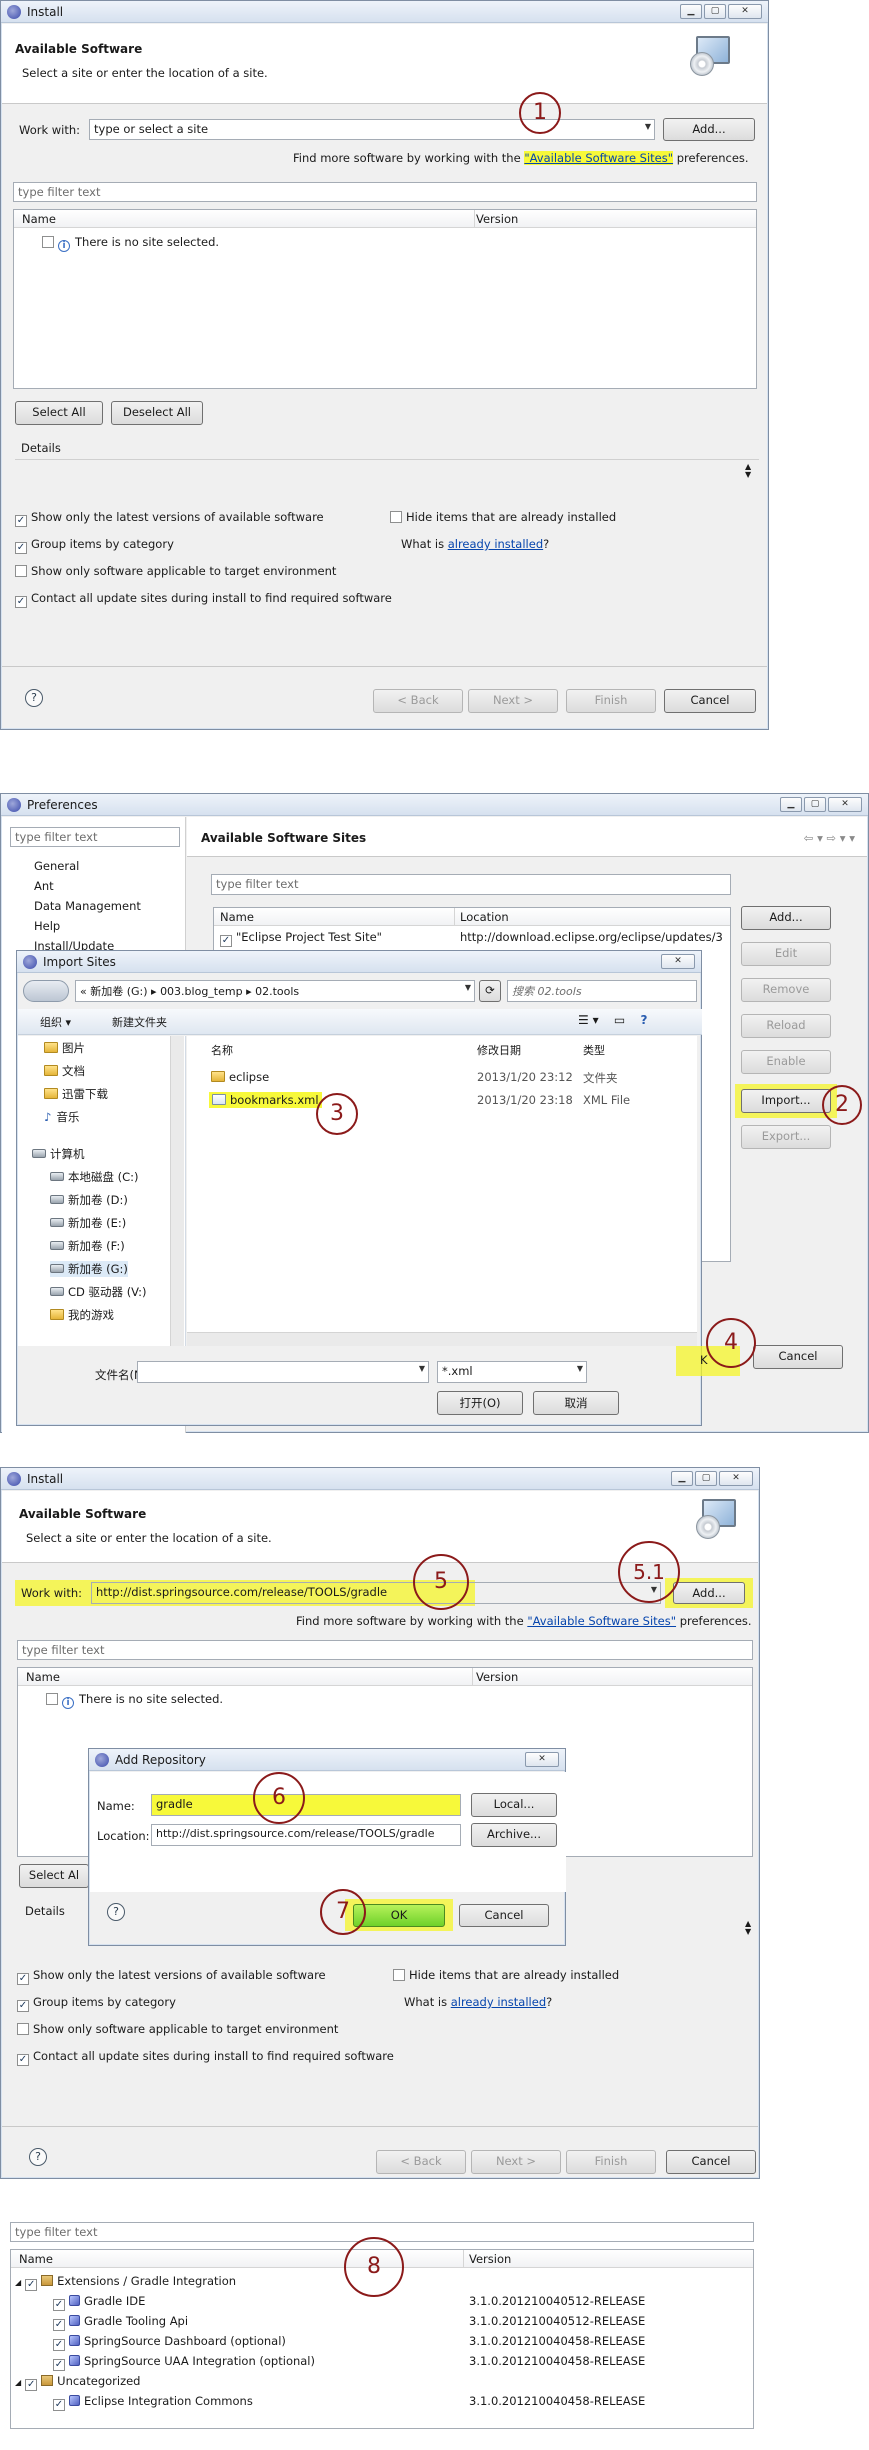 This screenshot has height=2450, width=869. What do you see at coordinates (222, 1050) in the screenshot?
I see `col-filename: 名称` at bounding box center [222, 1050].